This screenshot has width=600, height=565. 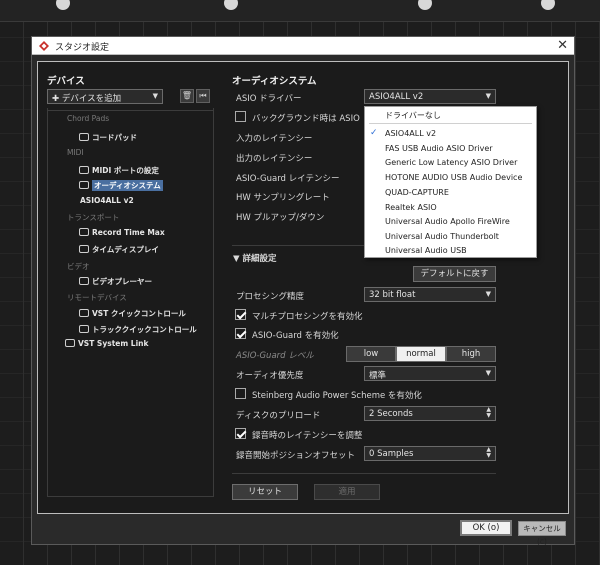 What do you see at coordinates (269, 99) in the screenshot?
I see `asio-driver-label: ASIO ドライバー` at bounding box center [269, 99].